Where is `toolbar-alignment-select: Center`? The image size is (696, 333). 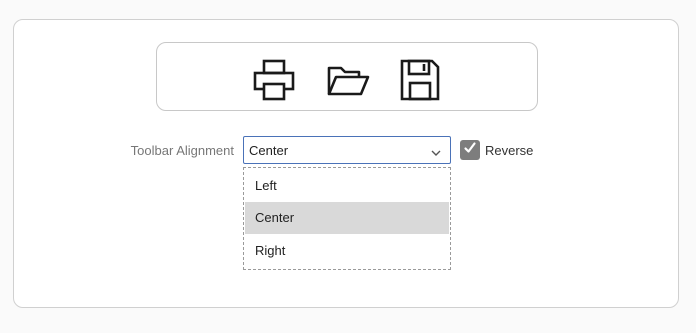 toolbar-alignment-select: Center is located at coordinates (347, 150).